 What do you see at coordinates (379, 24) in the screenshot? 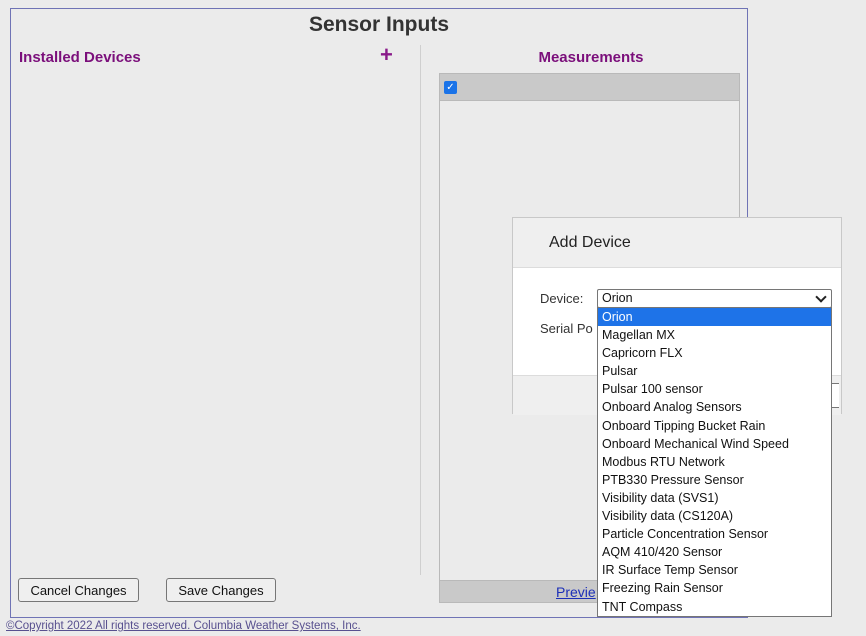
I see `page-title: Sensor Inputs` at bounding box center [379, 24].